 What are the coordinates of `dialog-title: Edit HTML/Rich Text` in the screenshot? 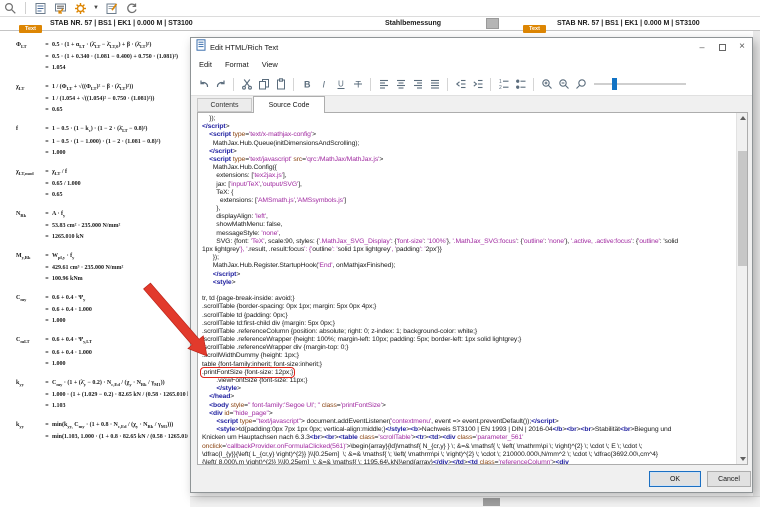 It's located at (244, 47).